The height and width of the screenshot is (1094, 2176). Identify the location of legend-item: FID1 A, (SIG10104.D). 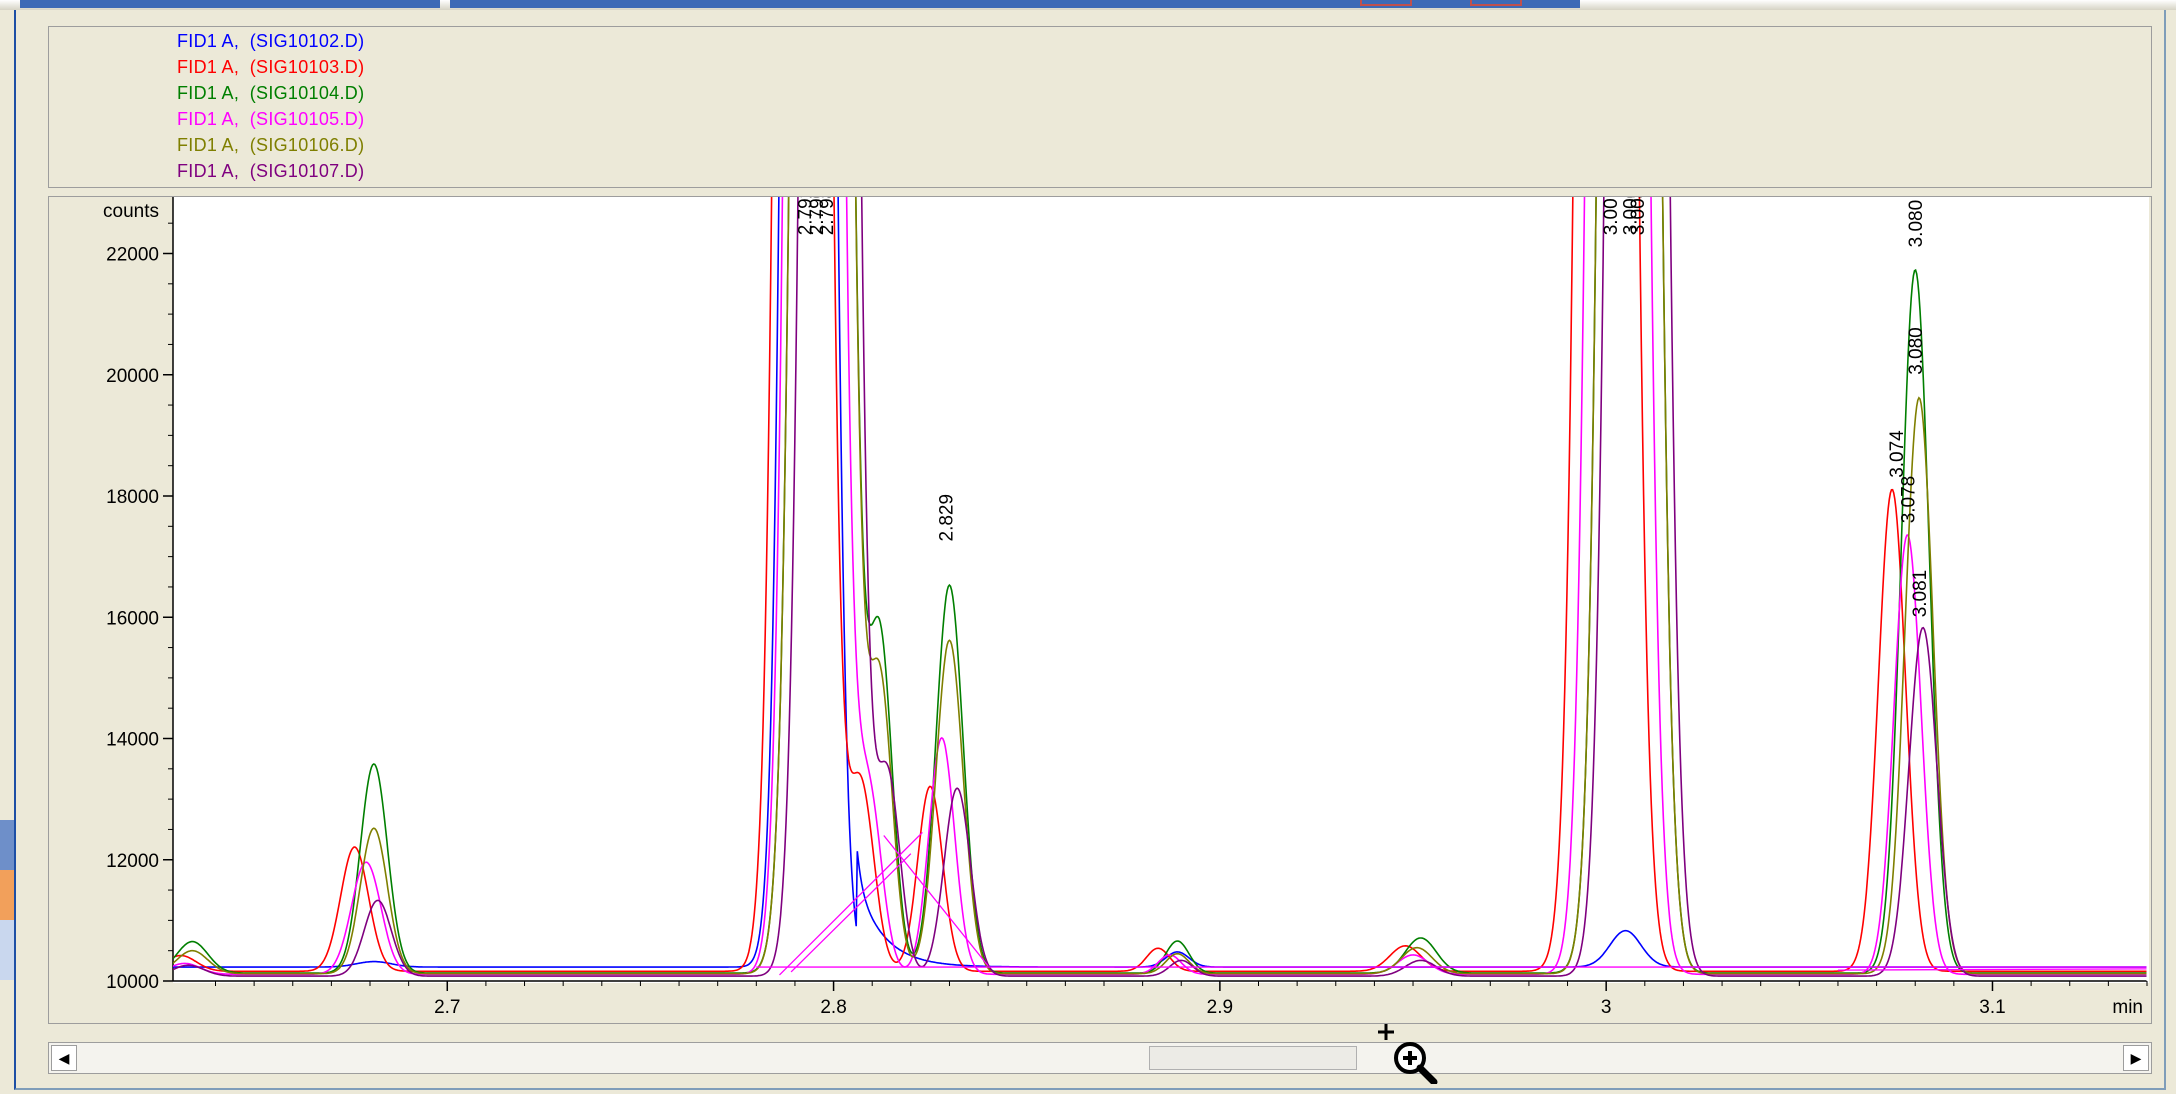
(271, 93).